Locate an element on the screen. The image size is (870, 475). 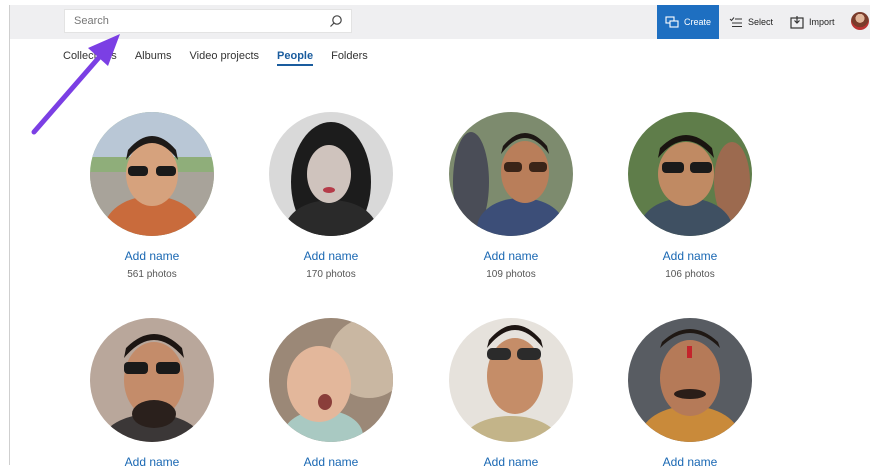
person-card: Add name 109 photos is located at coordinates (511, 196).